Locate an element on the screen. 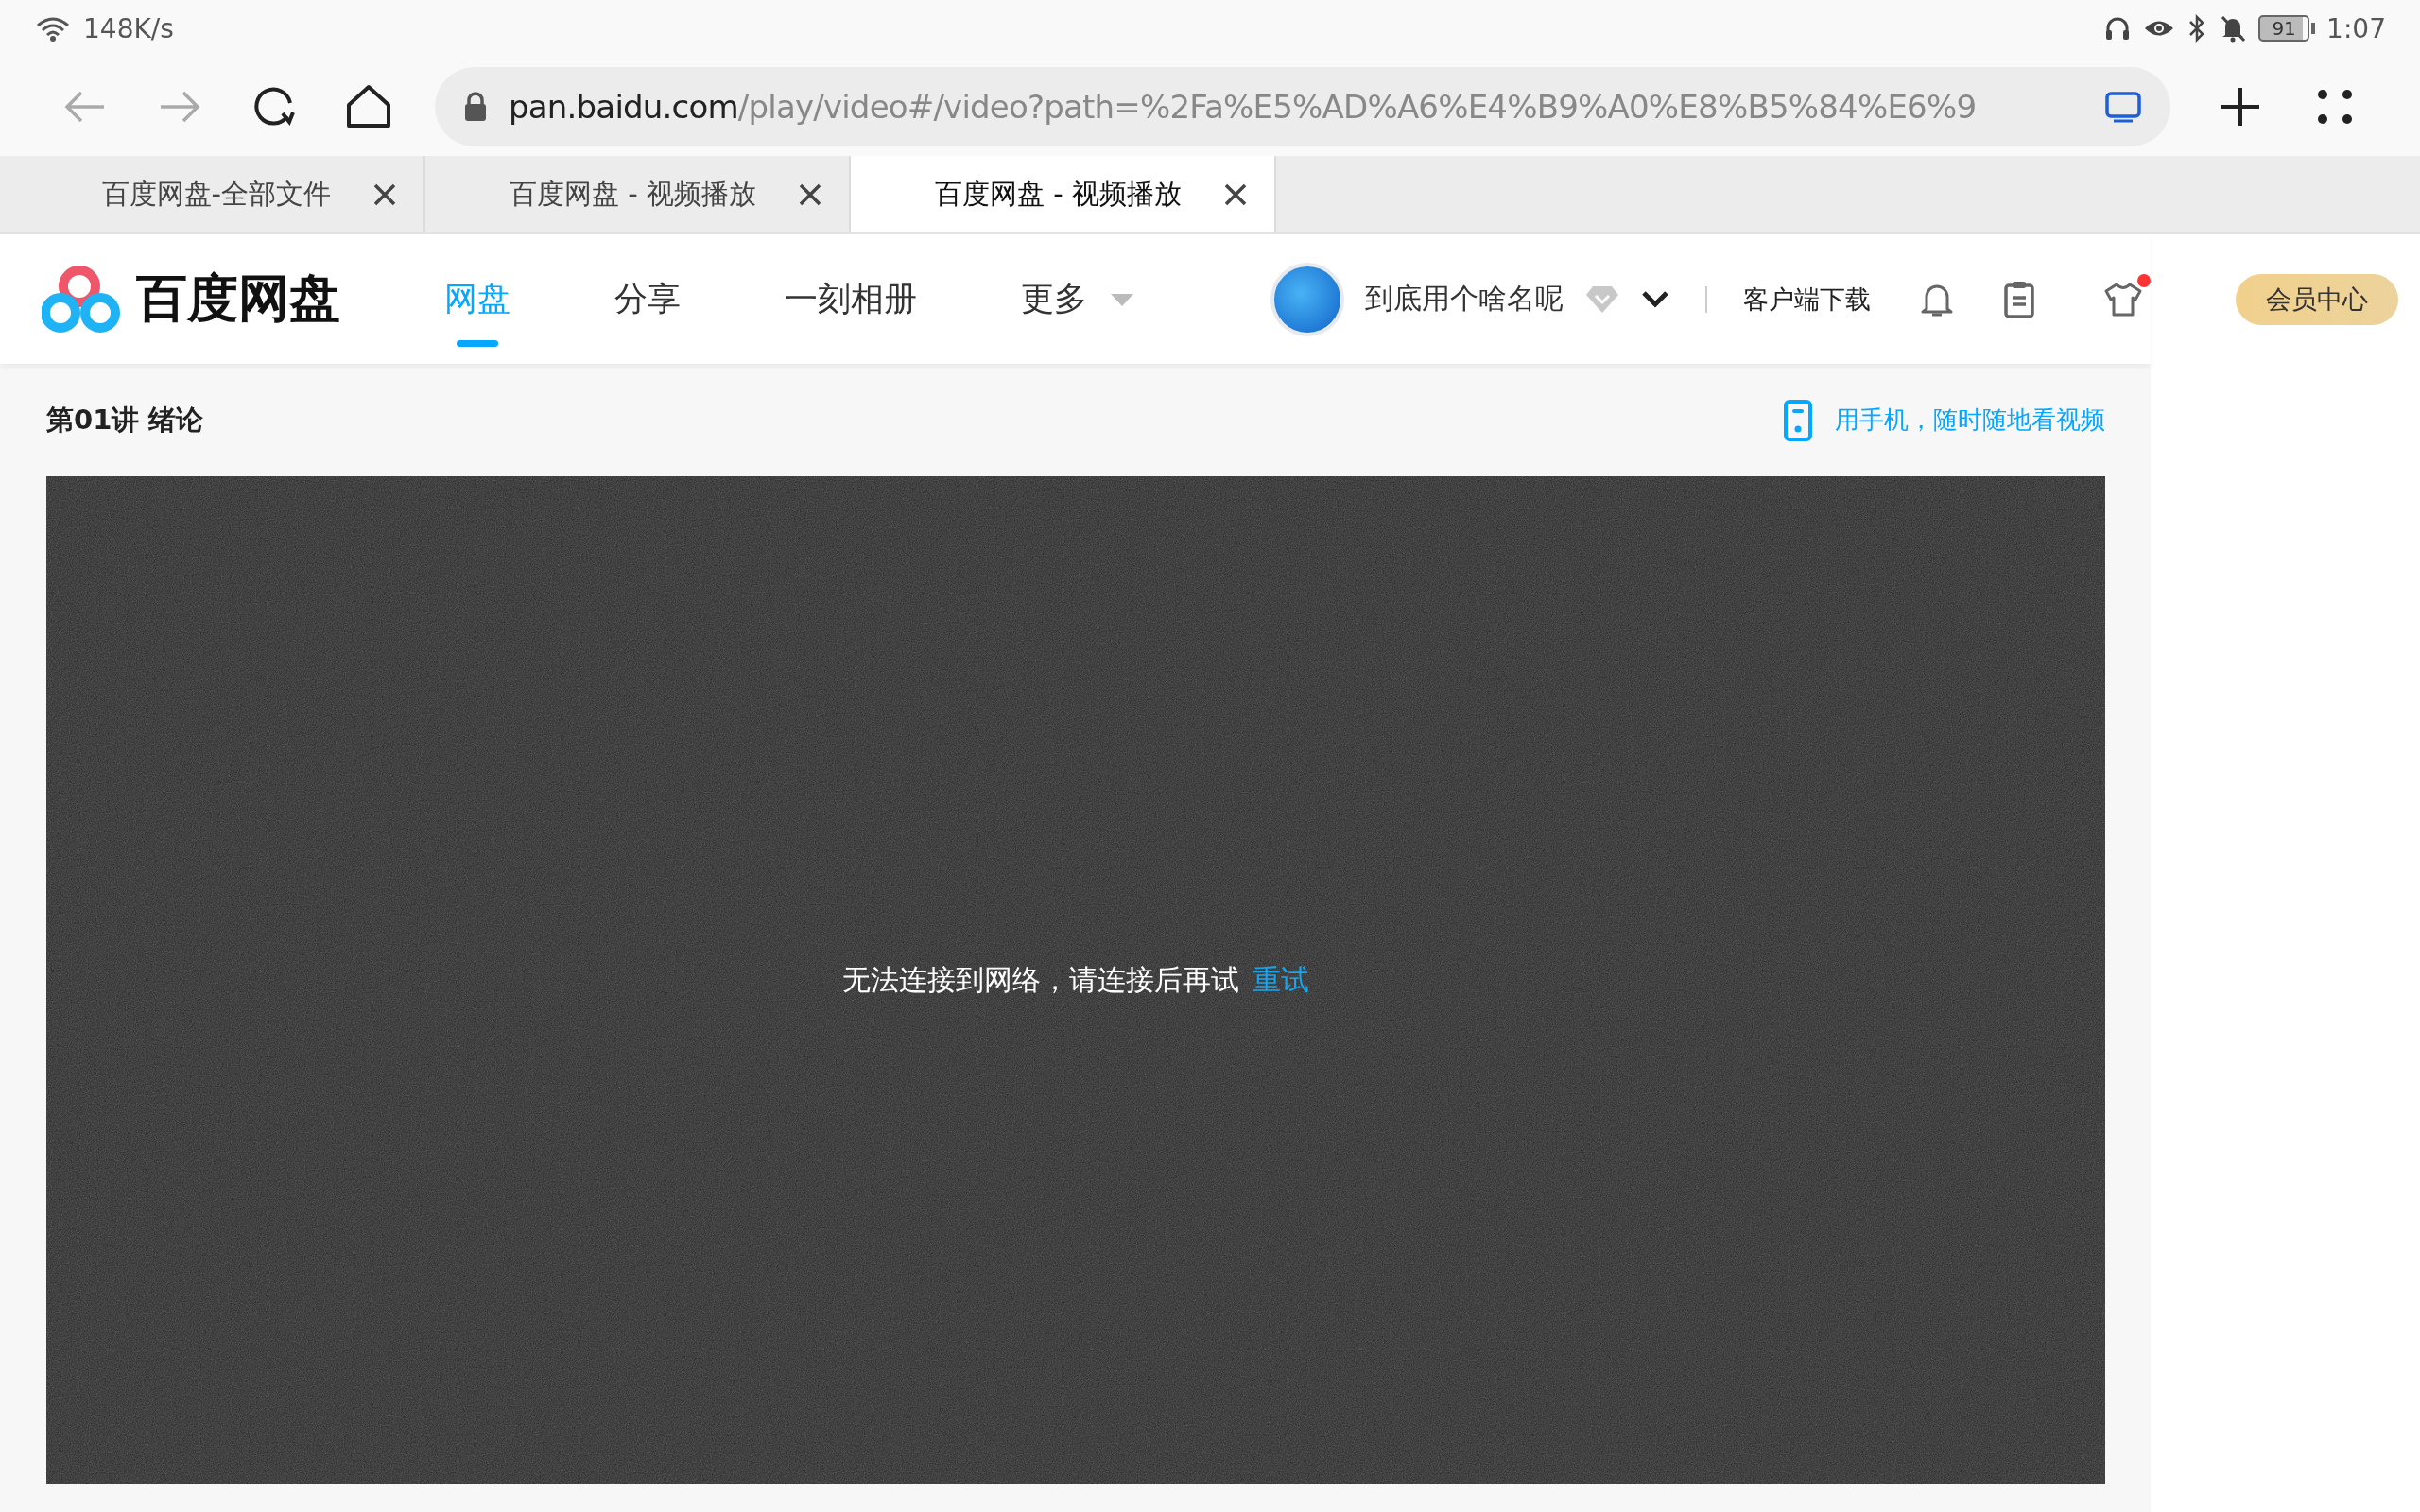 Image resolution: width=2420 pixels, height=1512 pixels. address-bar: pan.baidu.com/play/video#/video?path=%2Fa%E5%AD%A6%E4%B9%A0%E8%B5%84%E6%9 is located at coordinates (1302, 106).